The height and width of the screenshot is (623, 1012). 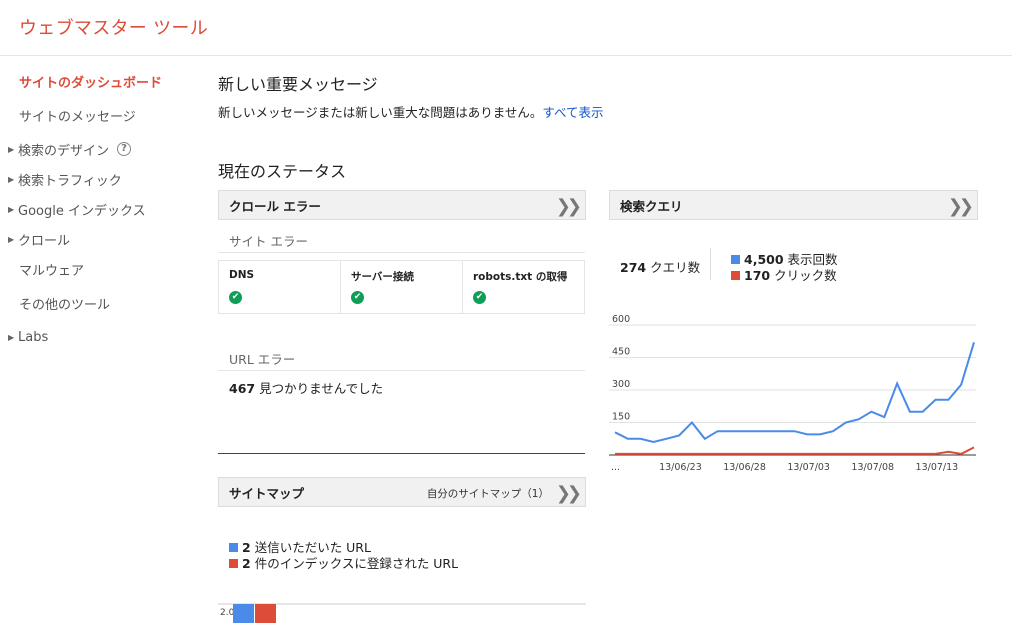 I want to click on dns-label: DNS, so click(x=242, y=275).